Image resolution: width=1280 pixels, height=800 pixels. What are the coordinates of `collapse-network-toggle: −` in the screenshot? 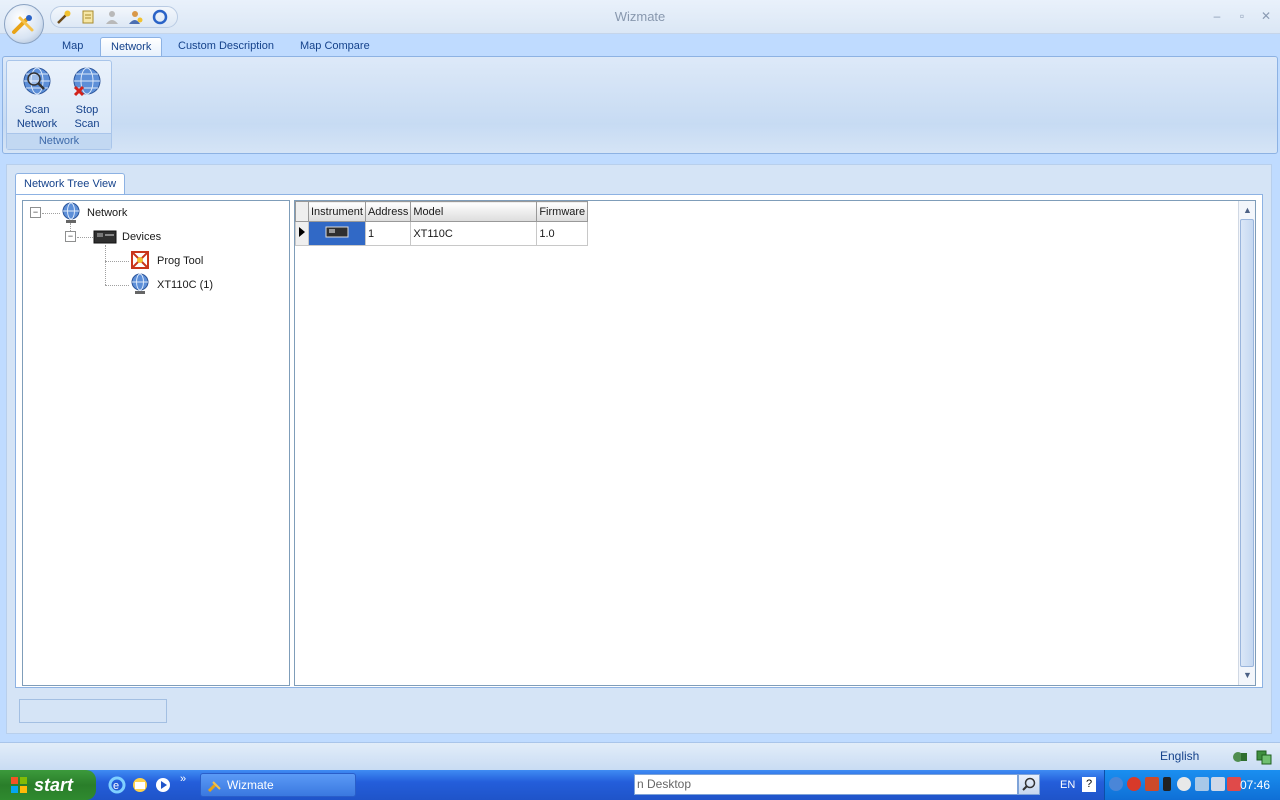 It's located at (35, 212).